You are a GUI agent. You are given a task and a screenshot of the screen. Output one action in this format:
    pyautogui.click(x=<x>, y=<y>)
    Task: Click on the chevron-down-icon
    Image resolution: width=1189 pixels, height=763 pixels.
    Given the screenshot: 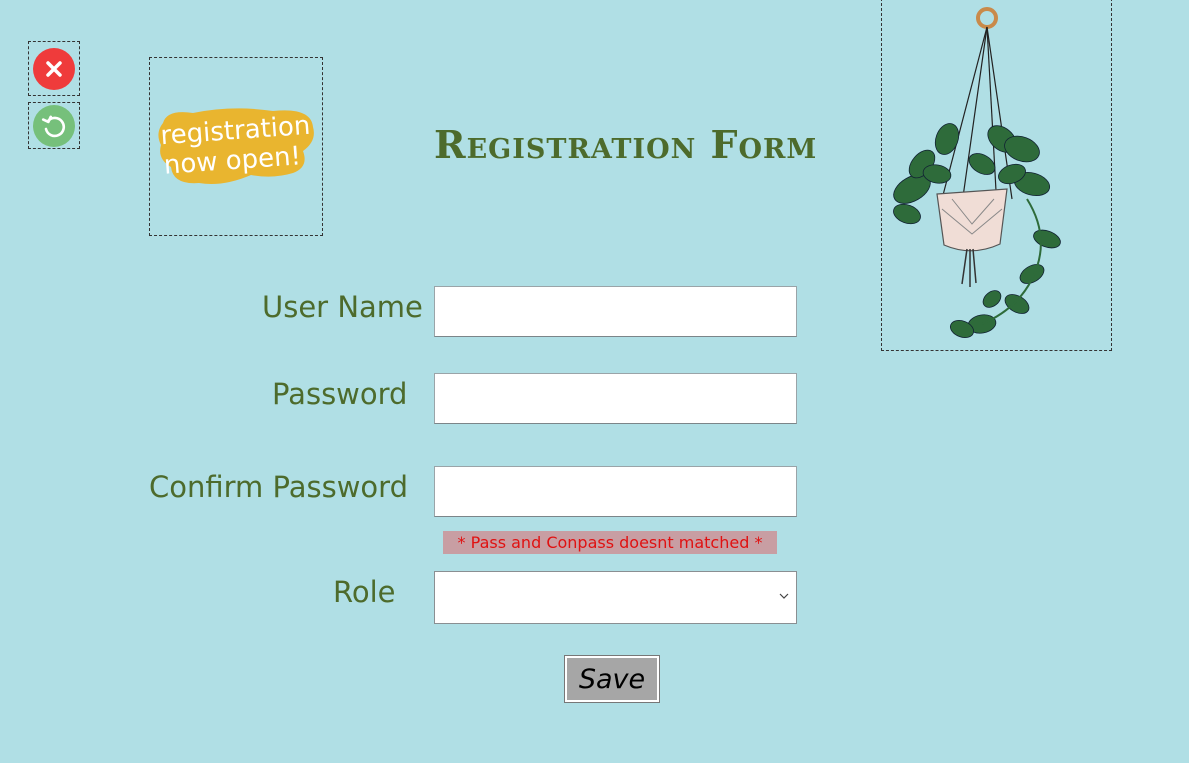 What is the action you would take?
    pyautogui.click(x=784, y=596)
    